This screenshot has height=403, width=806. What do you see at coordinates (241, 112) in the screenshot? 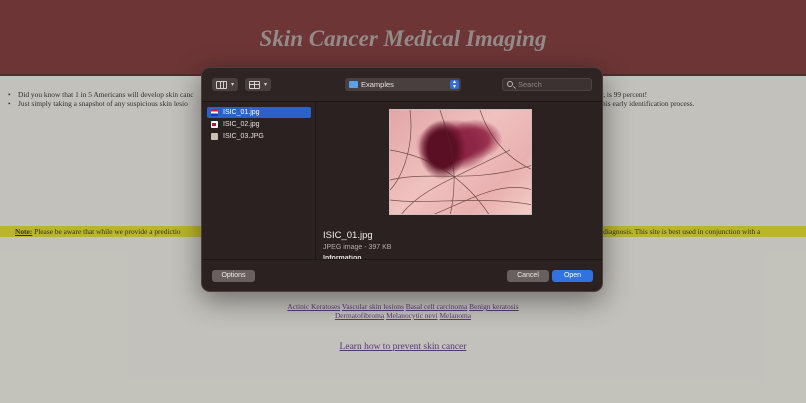
I see `file-name: ISIC_01.jpg` at bounding box center [241, 112].